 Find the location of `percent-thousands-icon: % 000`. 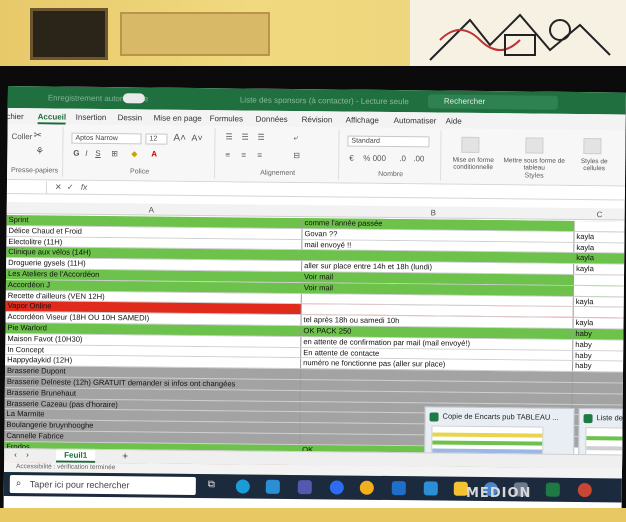

percent-thousands-icon: % 000 is located at coordinates (374, 158).